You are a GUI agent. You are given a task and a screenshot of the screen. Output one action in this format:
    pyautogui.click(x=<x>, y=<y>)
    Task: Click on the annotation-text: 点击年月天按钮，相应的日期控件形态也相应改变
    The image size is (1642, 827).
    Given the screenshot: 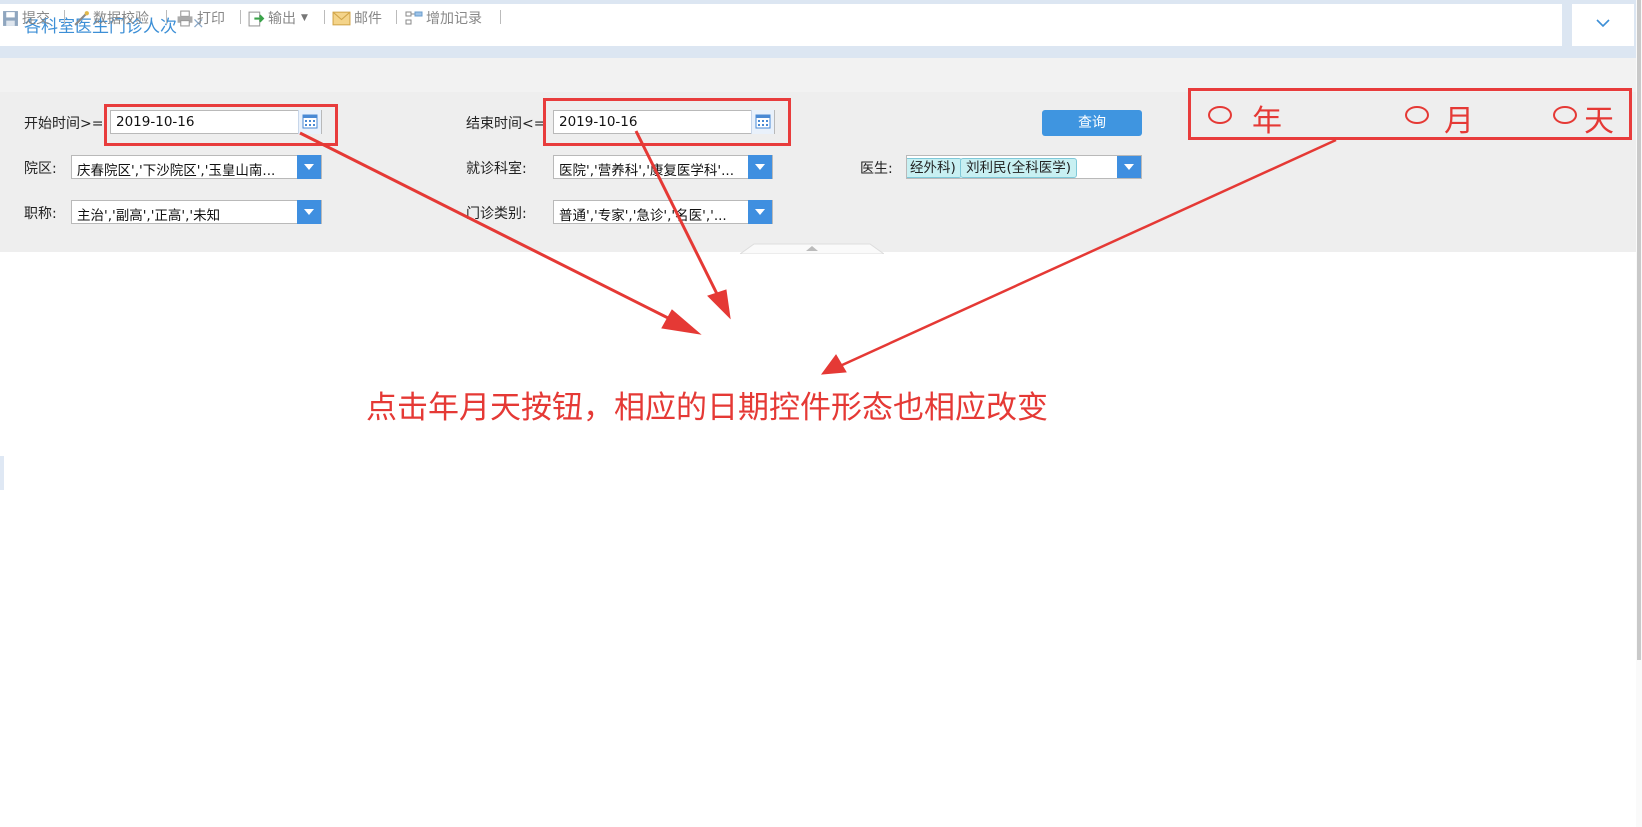 What is the action you would take?
    pyautogui.click(x=707, y=408)
    